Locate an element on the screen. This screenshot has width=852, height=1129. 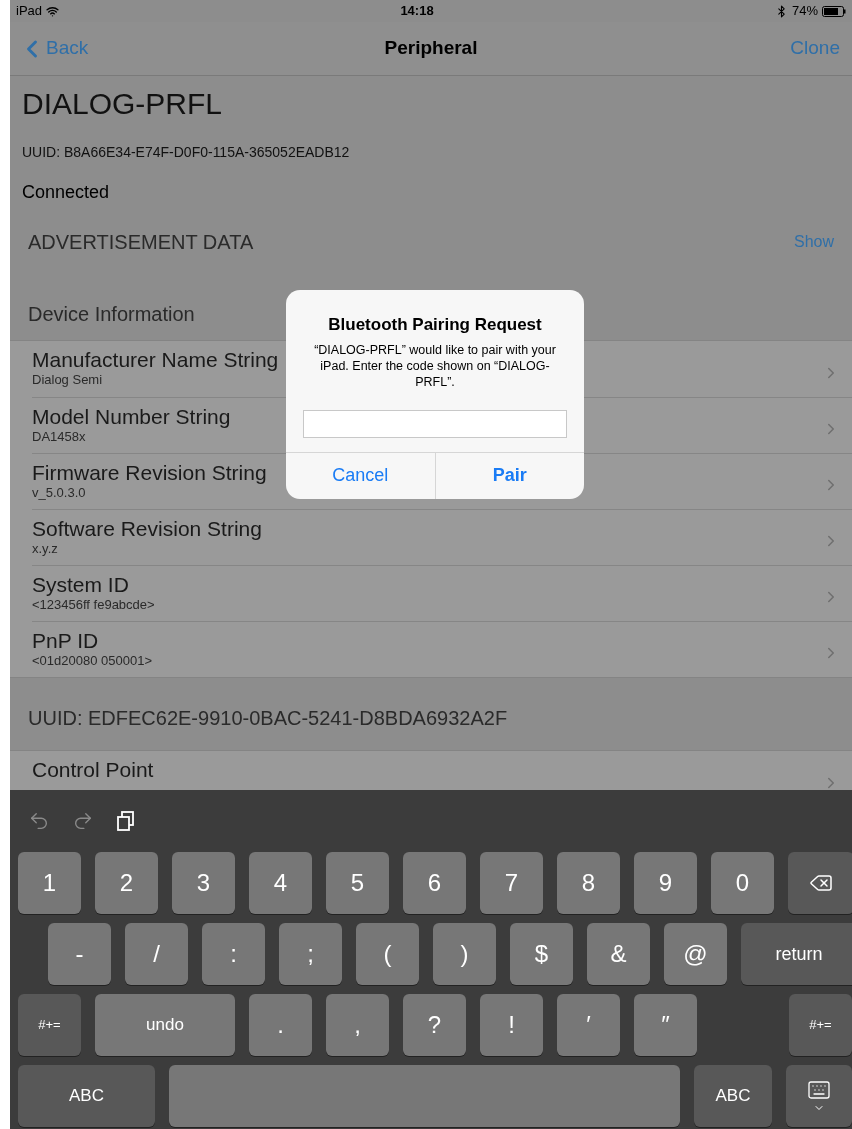
keyboard-key: & is located at coordinates (618, 954).